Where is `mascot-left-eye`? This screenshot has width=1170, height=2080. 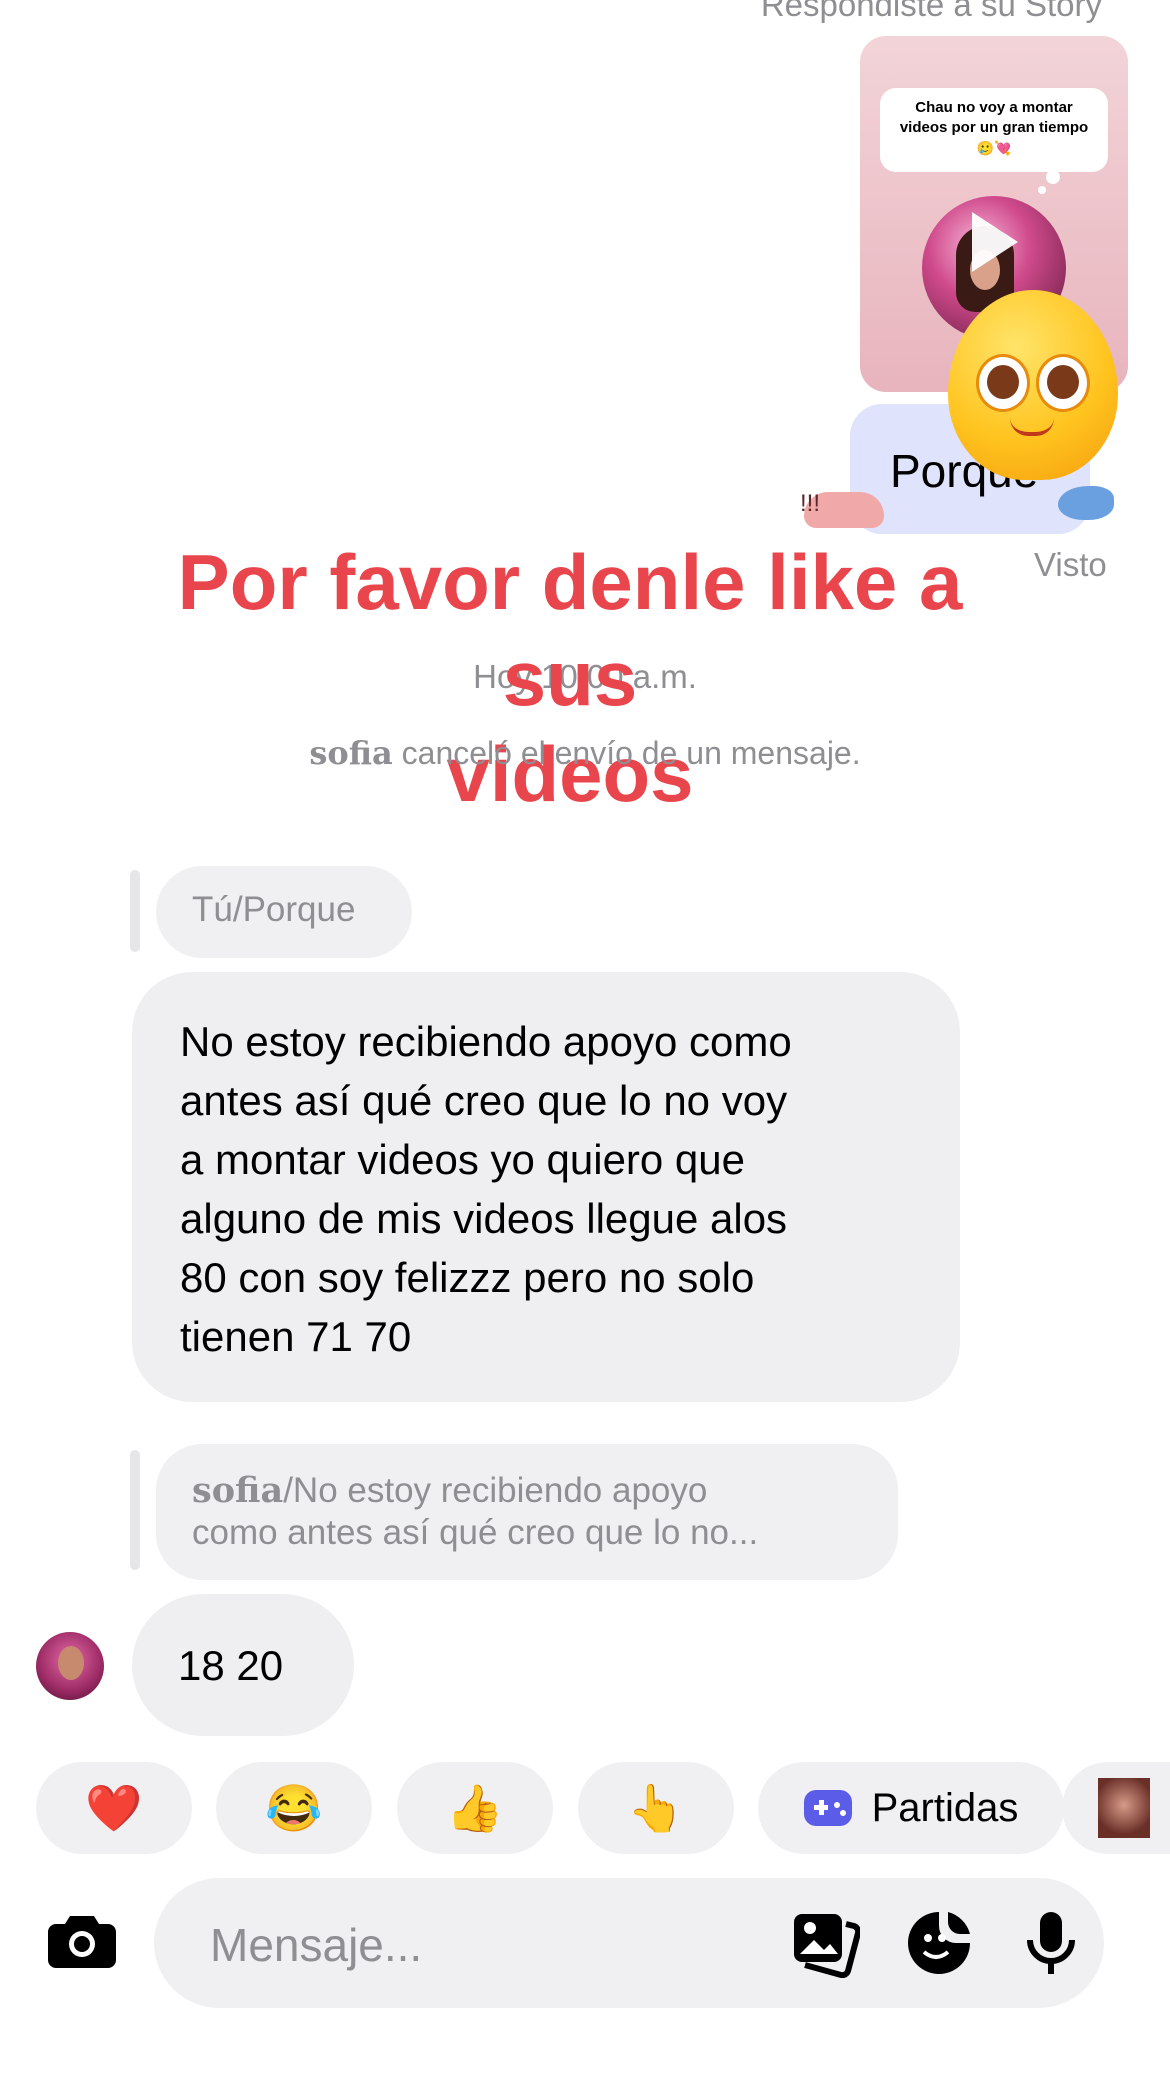 mascot-left-eye is located at coordinates (1003, 383).